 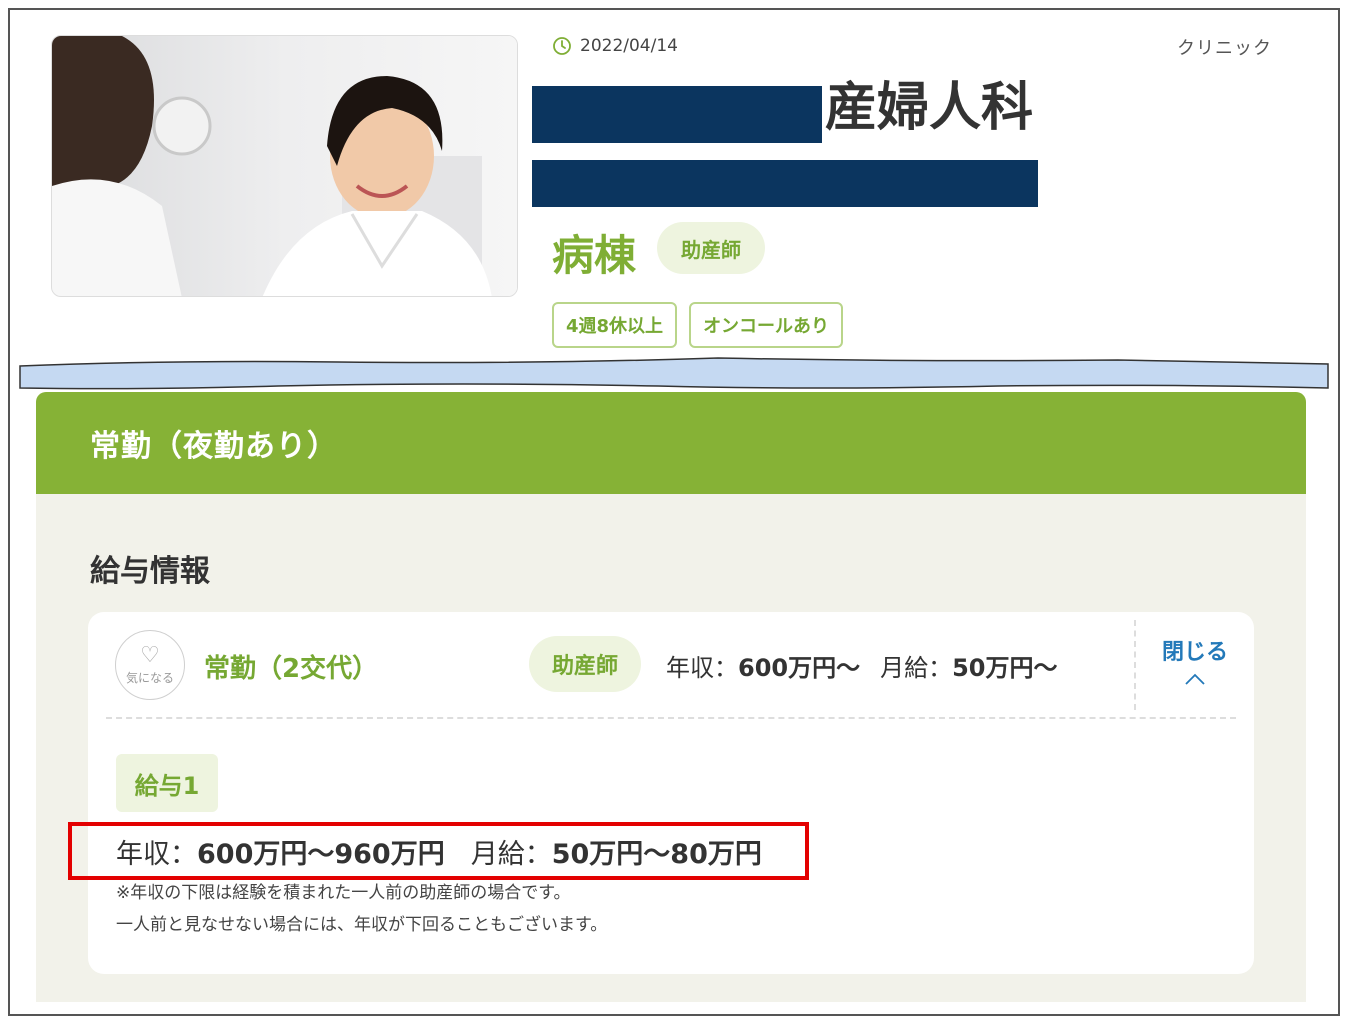 I want to click on clock-icon, so click(x=562, y=46).